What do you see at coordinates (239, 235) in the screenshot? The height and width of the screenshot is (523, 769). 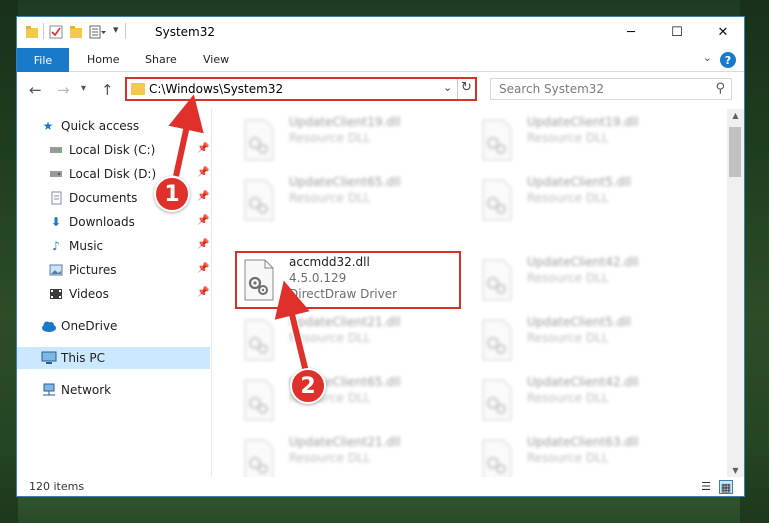 I see `annotation-arrows` at bounding box center [239, 235].